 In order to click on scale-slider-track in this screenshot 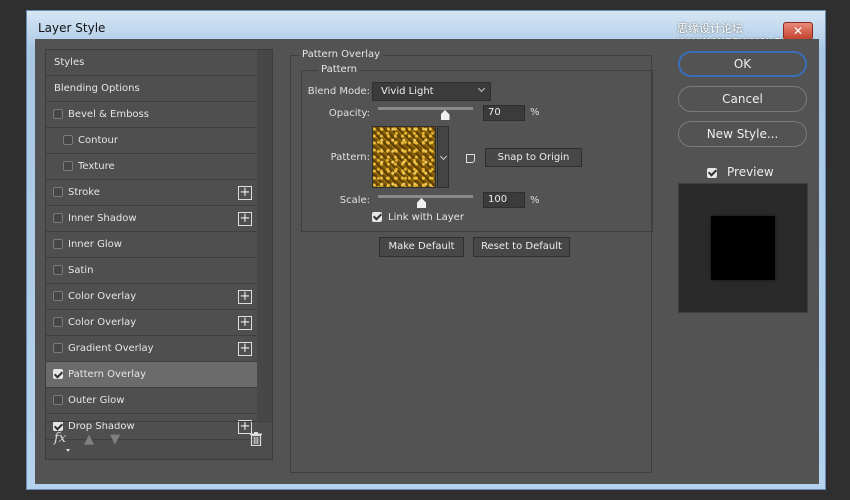, I will do `click(425, 196)`.